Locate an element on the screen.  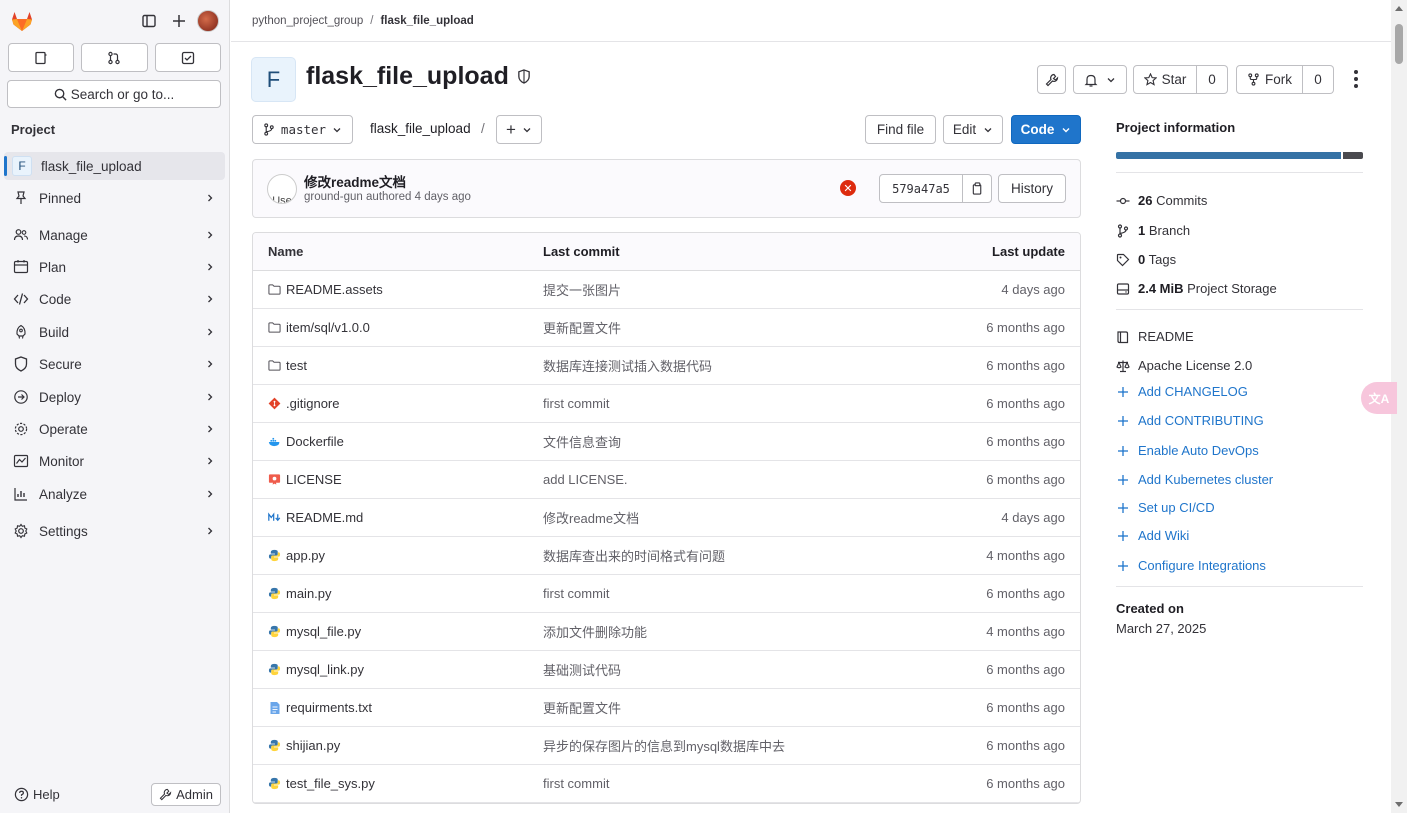
table-row: README.md 修改readme文档 4 days ago is located at coordinates (666, 518).